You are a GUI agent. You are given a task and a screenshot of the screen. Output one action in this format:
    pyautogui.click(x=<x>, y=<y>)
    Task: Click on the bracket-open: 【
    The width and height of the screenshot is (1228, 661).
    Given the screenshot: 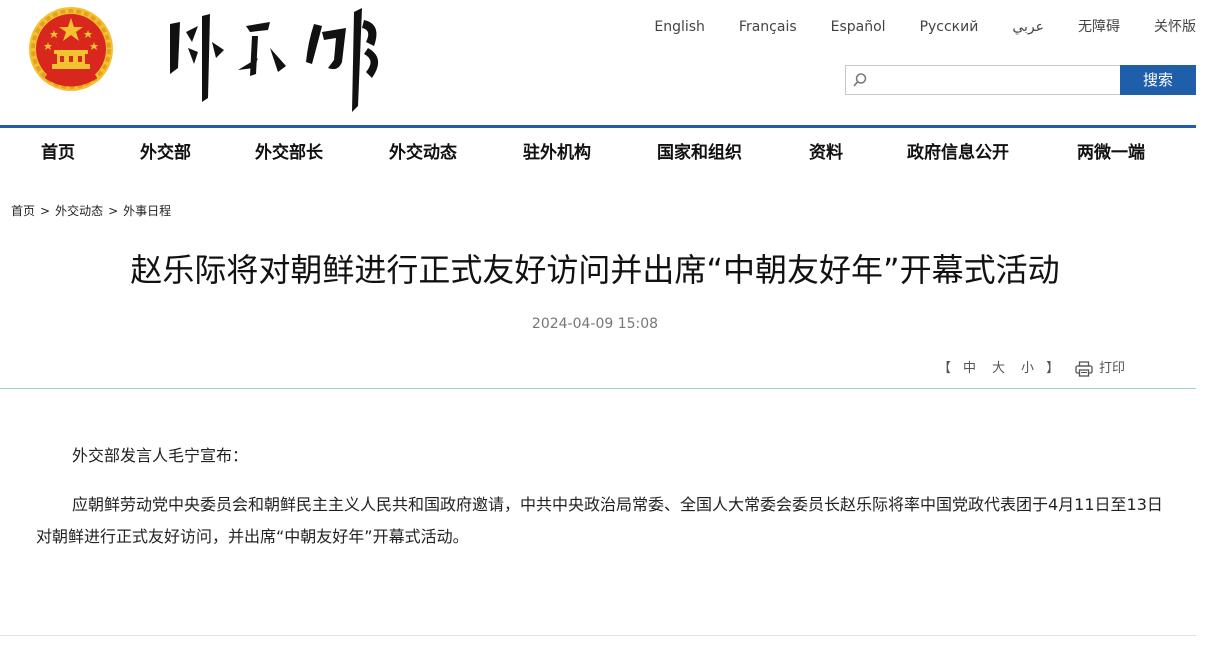 What is the action you would take?
    pyautogui.click(x=945, y=368)
    